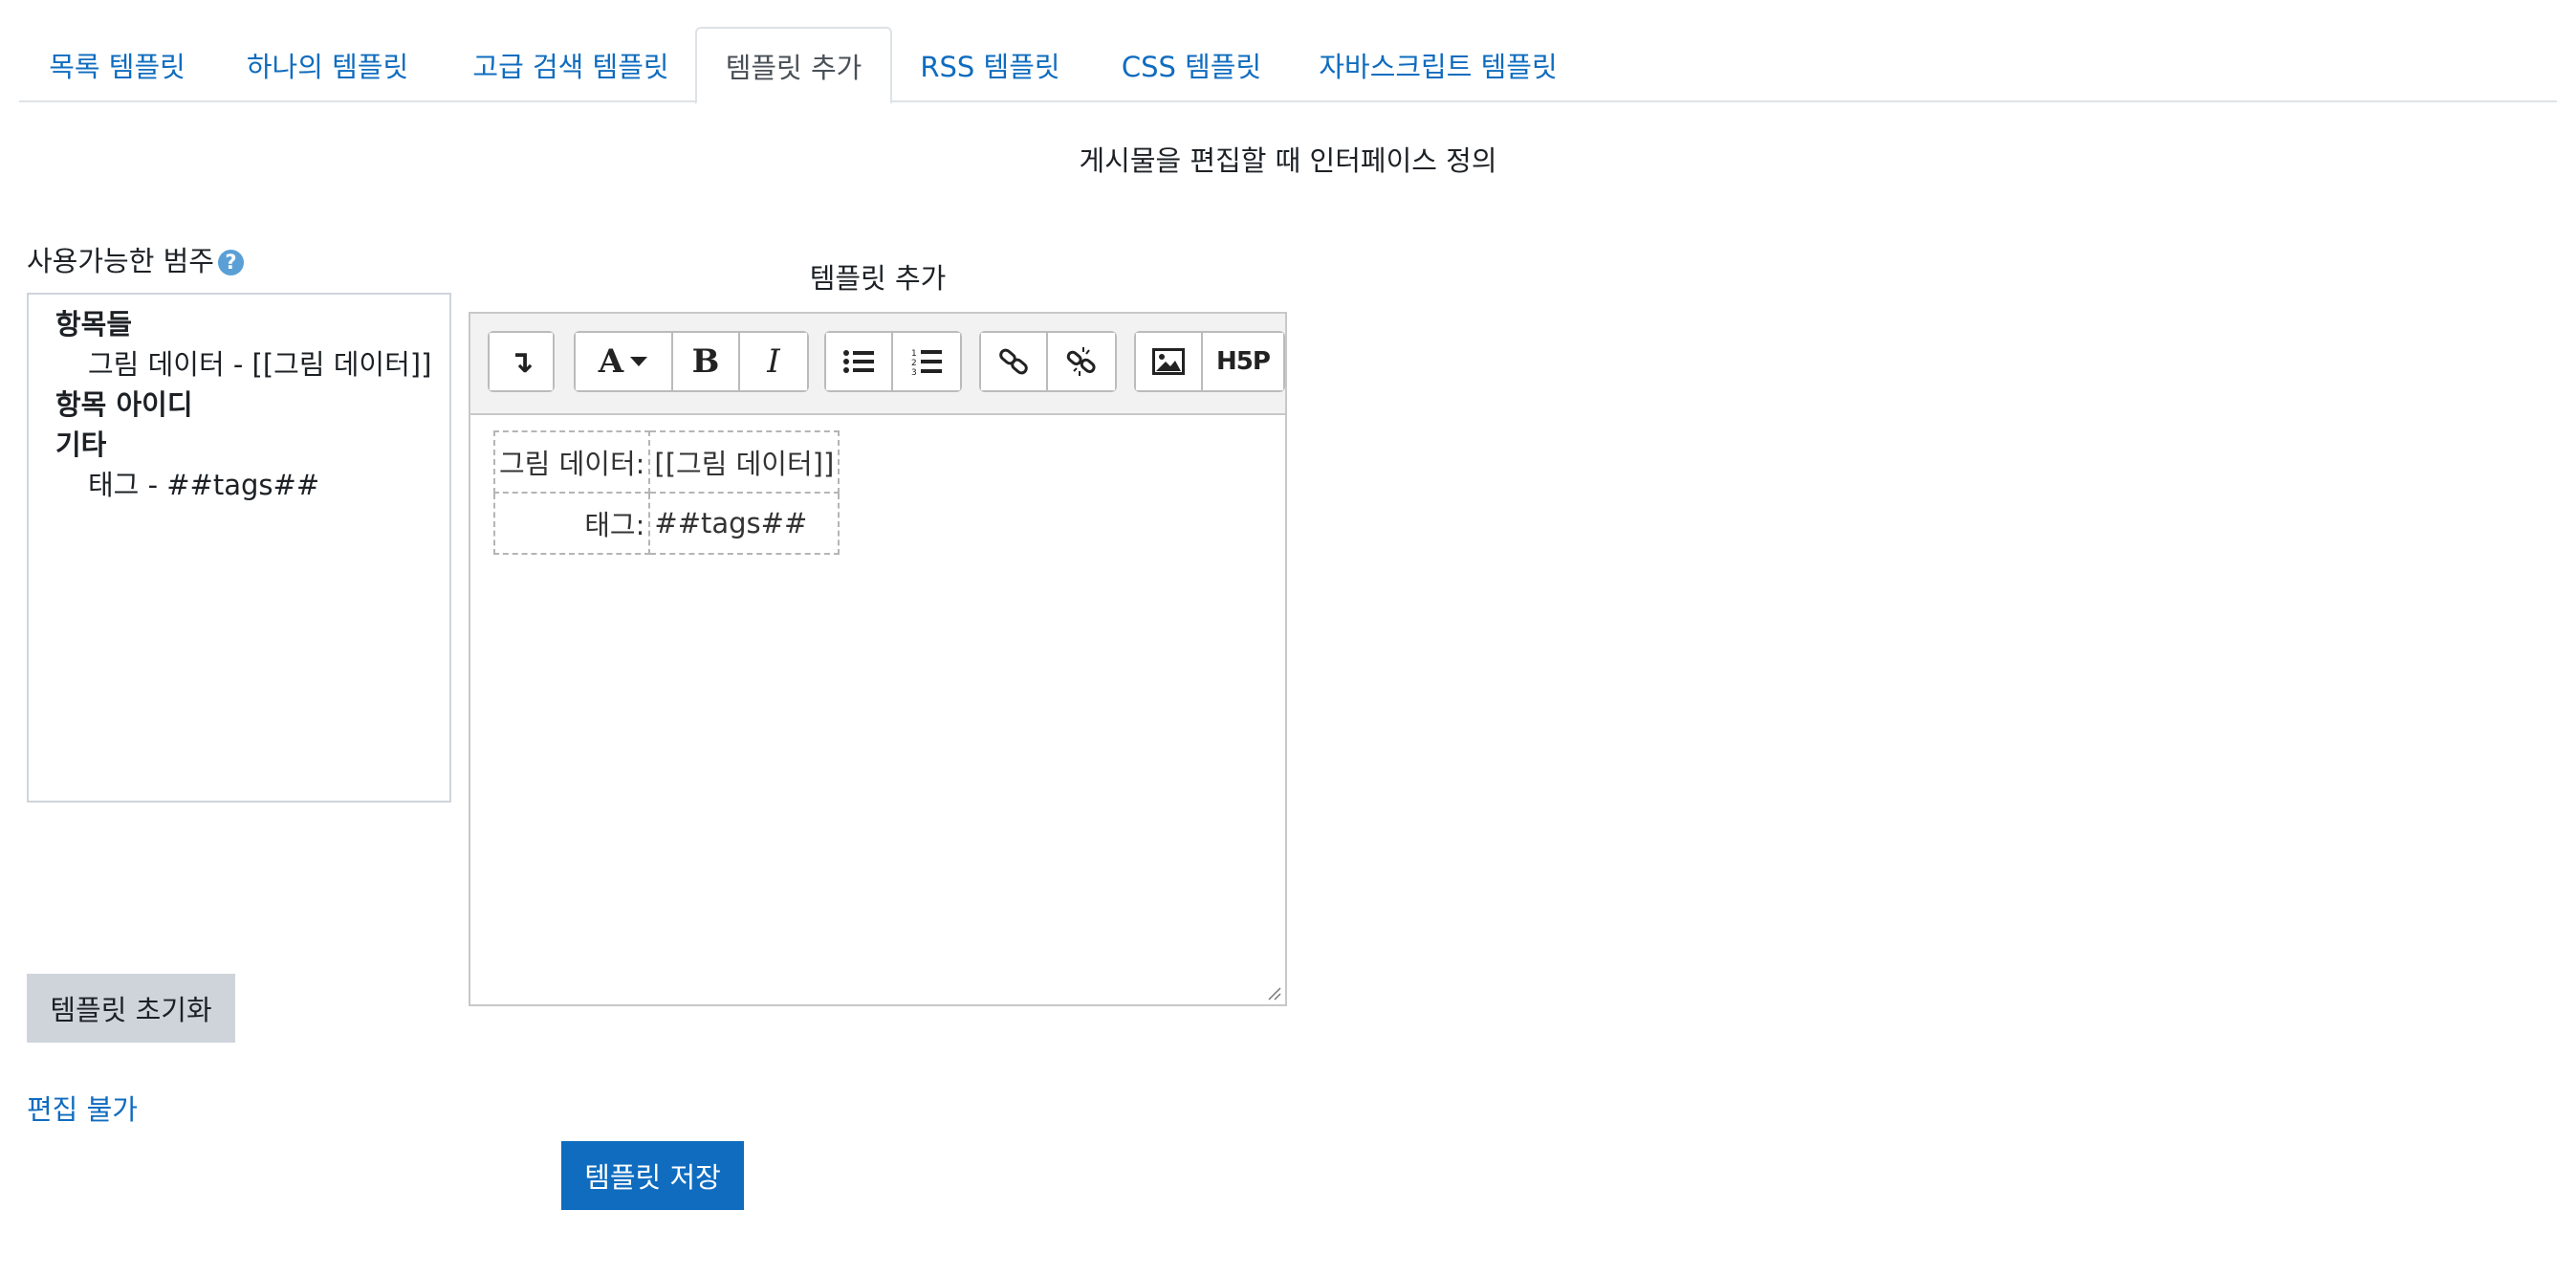  What do you see at coordinates (1438, 64) in the screenshot?
I see `tab-javascript-template: 자바스크립트 템플릿` at bounding box center [1438, 64].